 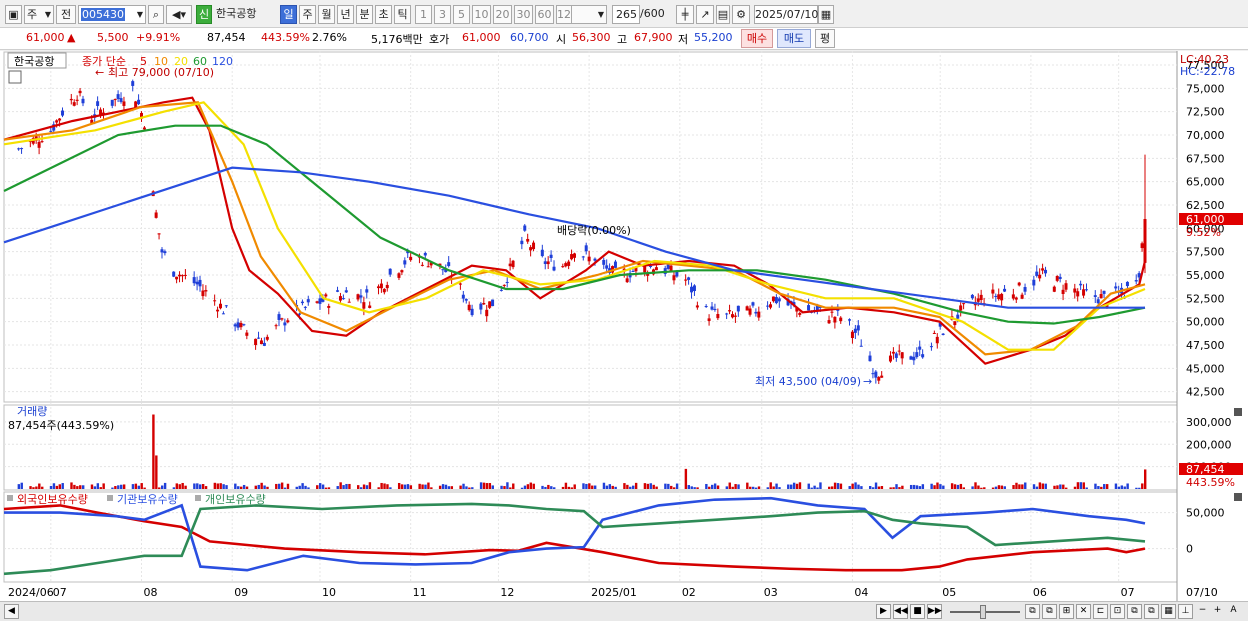 What do you see at coordinates (544, 14) in the screenshot?
I see `interval-button: 60` at bounding box center [544, 14].